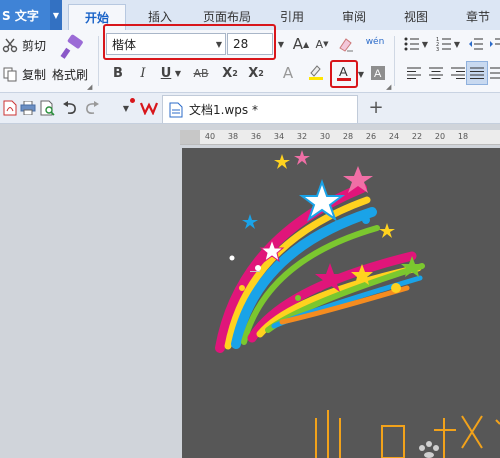  What do you see at coordinates (394, 136) in the screenshot?
I see `ruler-tick: 24` at bounding box center [394, 136].